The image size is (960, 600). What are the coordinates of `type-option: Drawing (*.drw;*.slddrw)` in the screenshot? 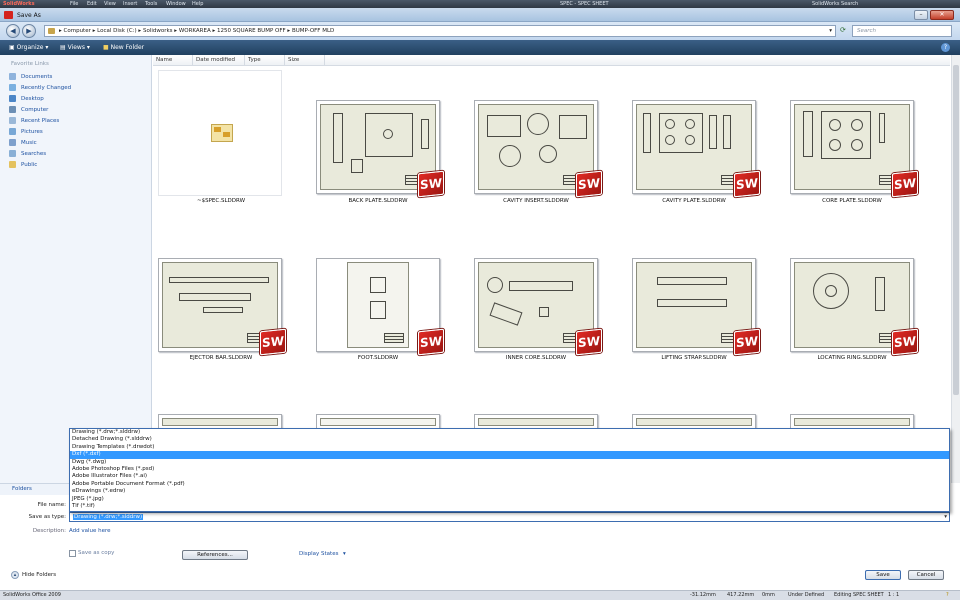 It's located at (509, 432).